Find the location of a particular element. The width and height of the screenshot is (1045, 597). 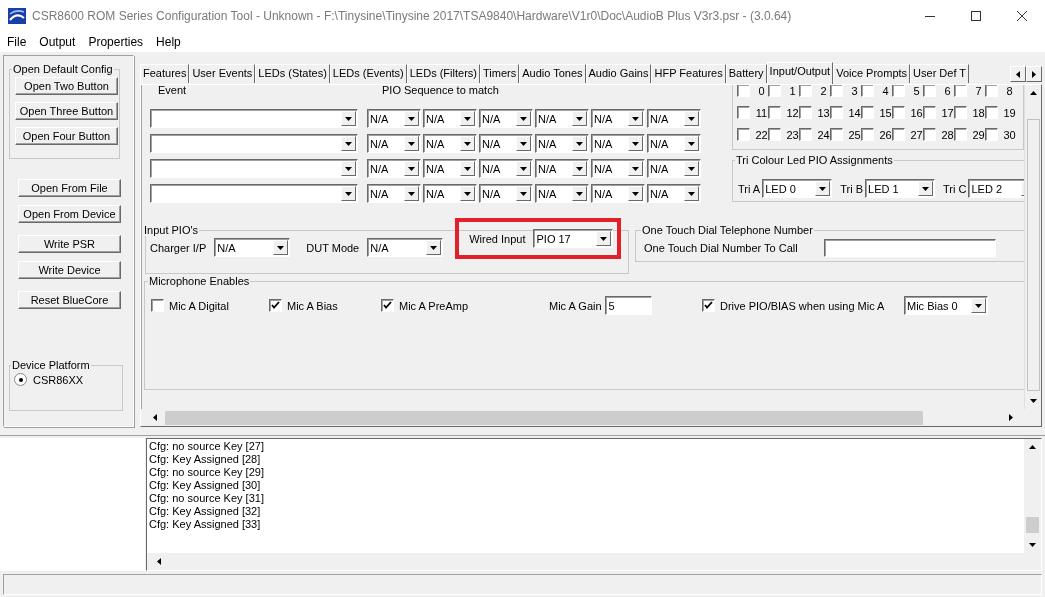

tab: LEDs (States) is located at coordinates (292, 73).